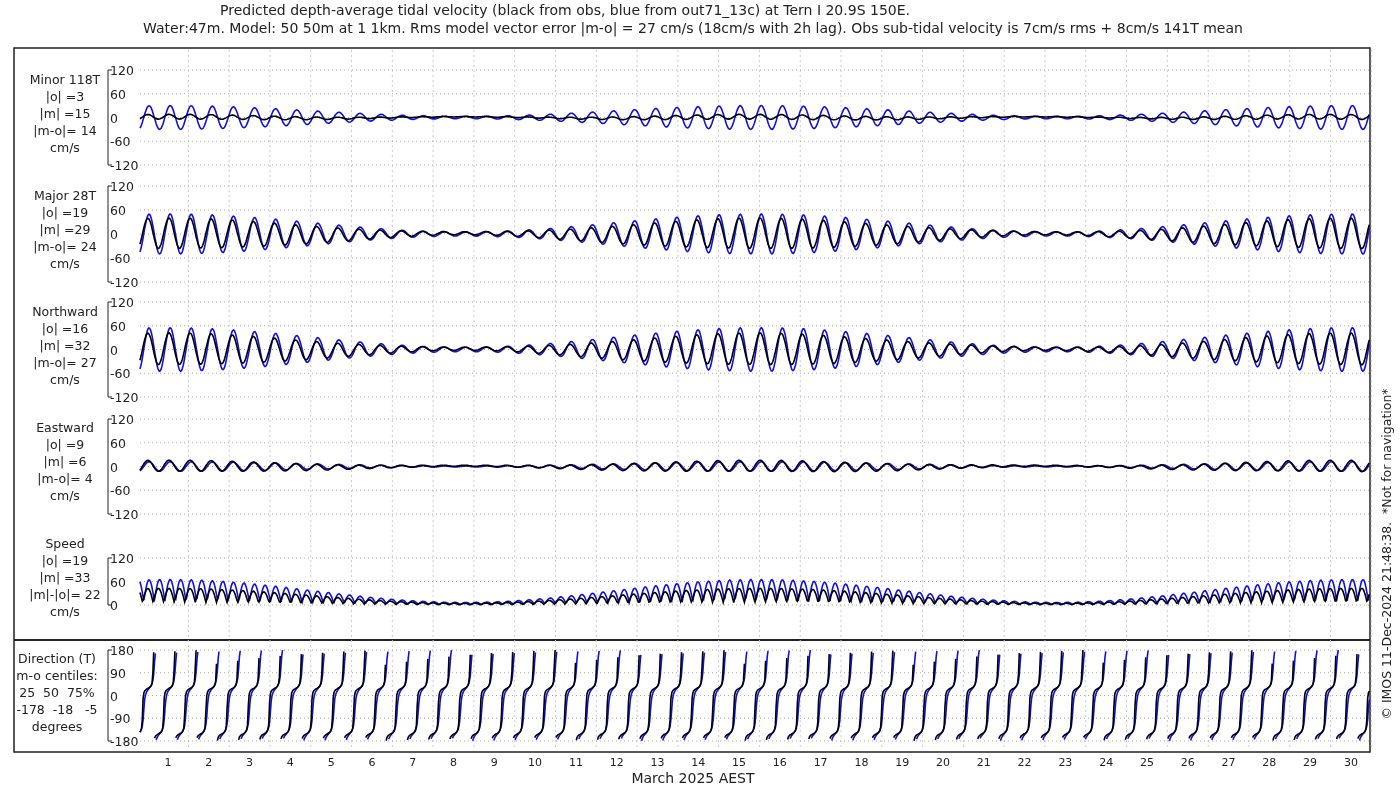  What do you see at coordinates (290, 762) in the screenshot?
I see `day-label: 4` at bounding box center [290, 762].